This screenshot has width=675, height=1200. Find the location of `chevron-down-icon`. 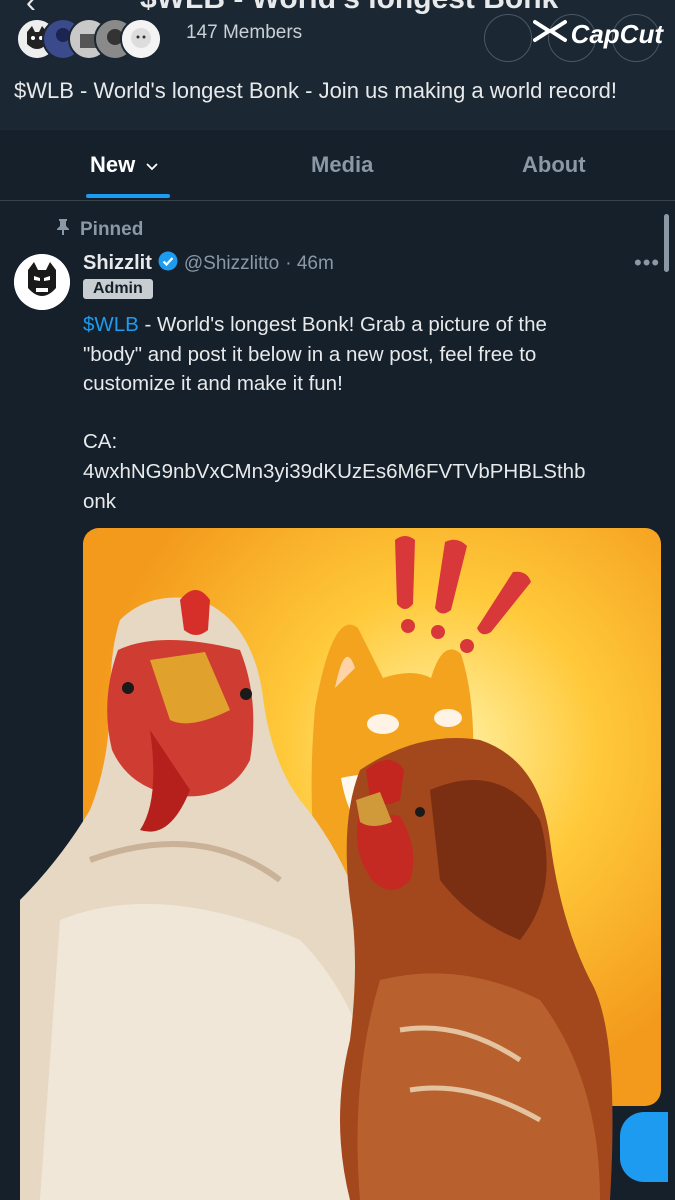

chevron-down-icon is located at coordinates (152, 166).